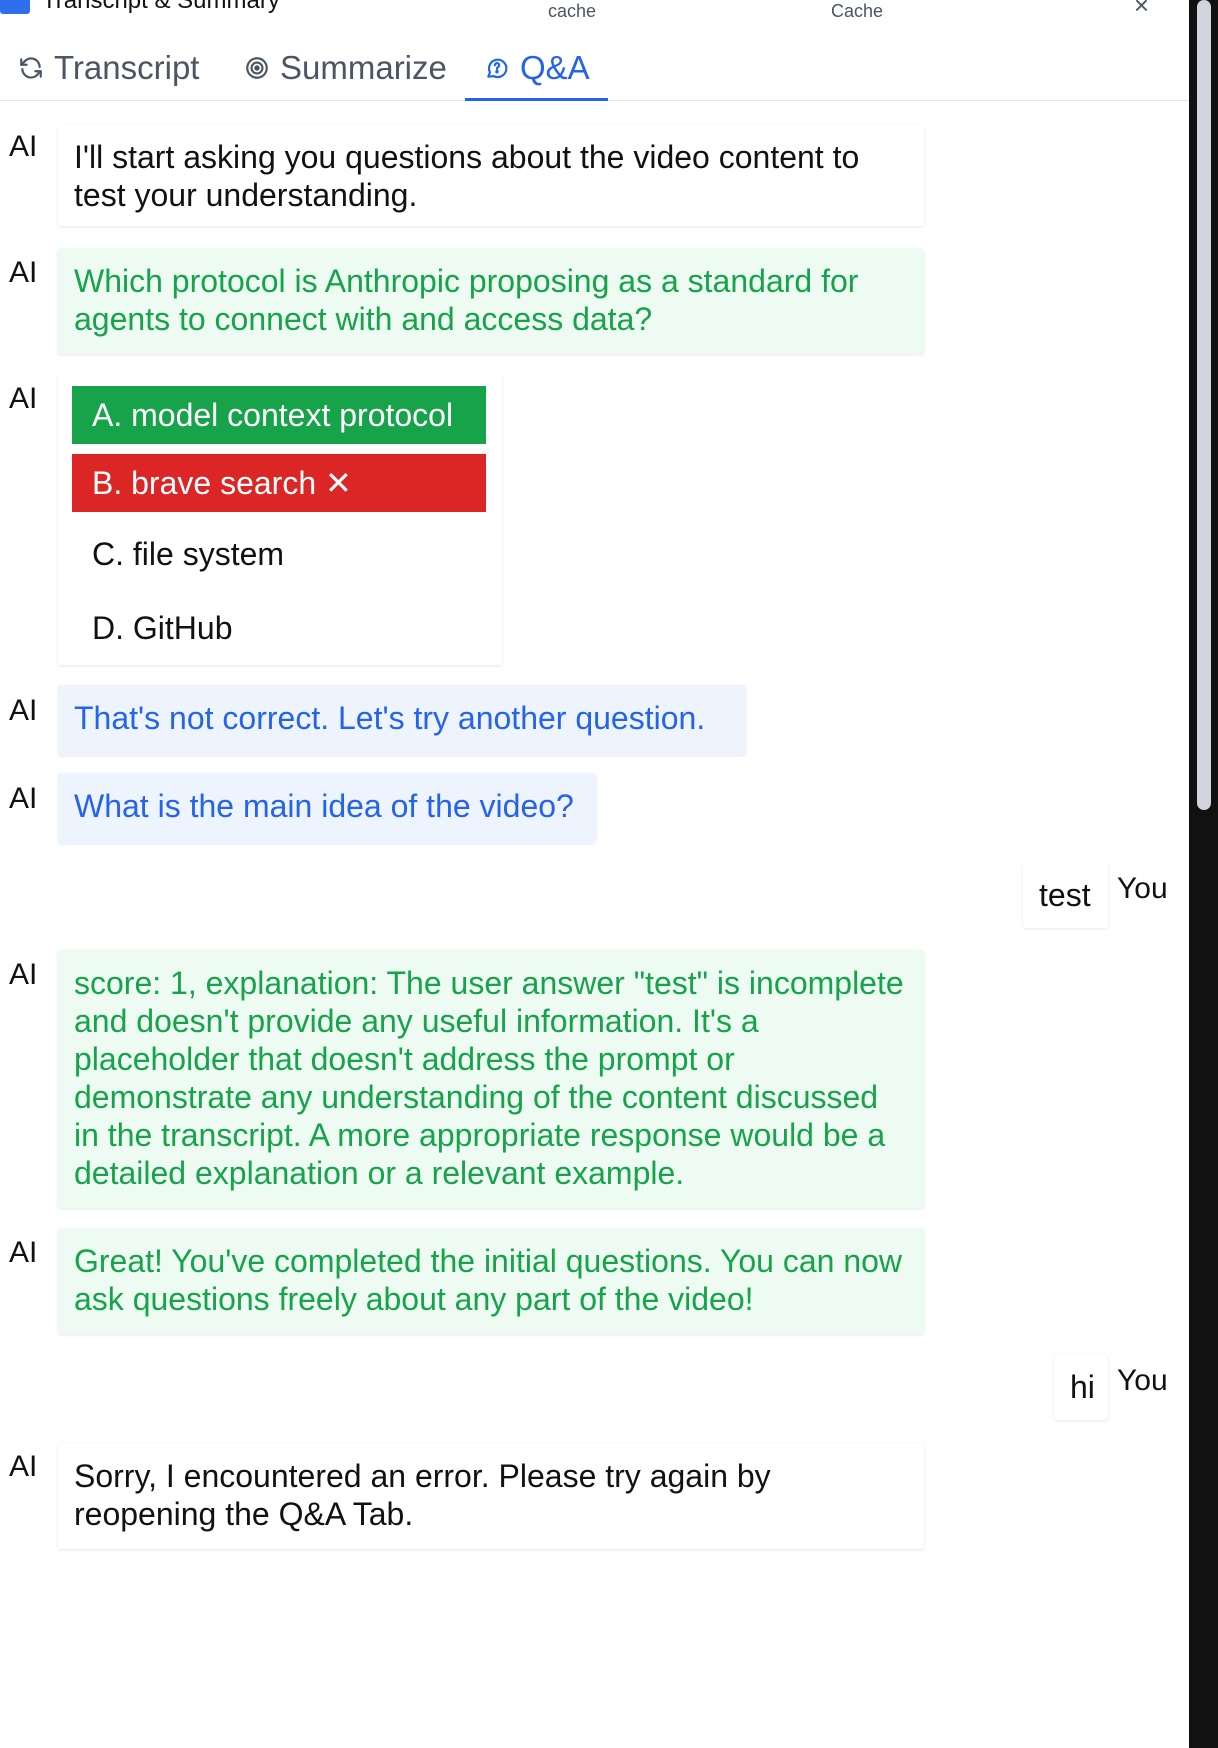 The width and height of the screenshot is (1218, 1748). I want to click on tab-label: Q&A, so click(555, 67).